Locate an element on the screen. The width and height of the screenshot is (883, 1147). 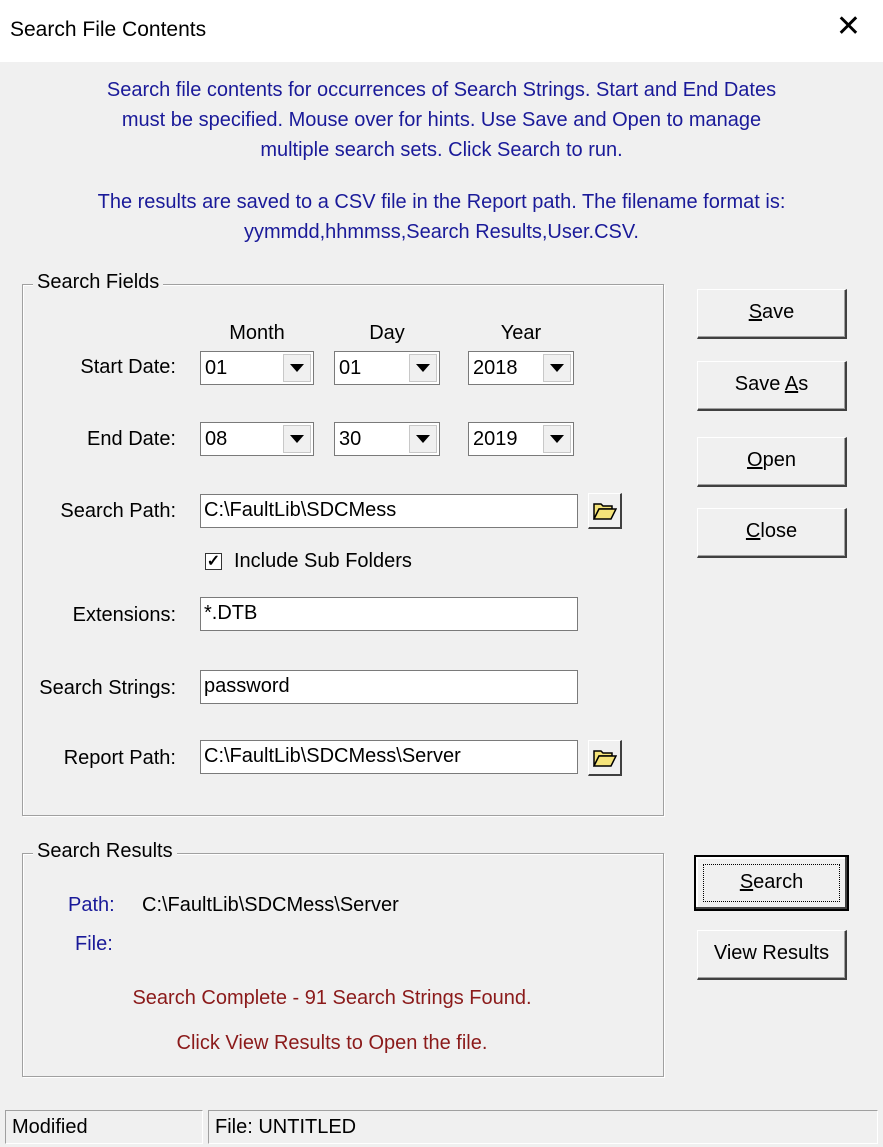
open-button: Open is located at coordinates (772, 462).